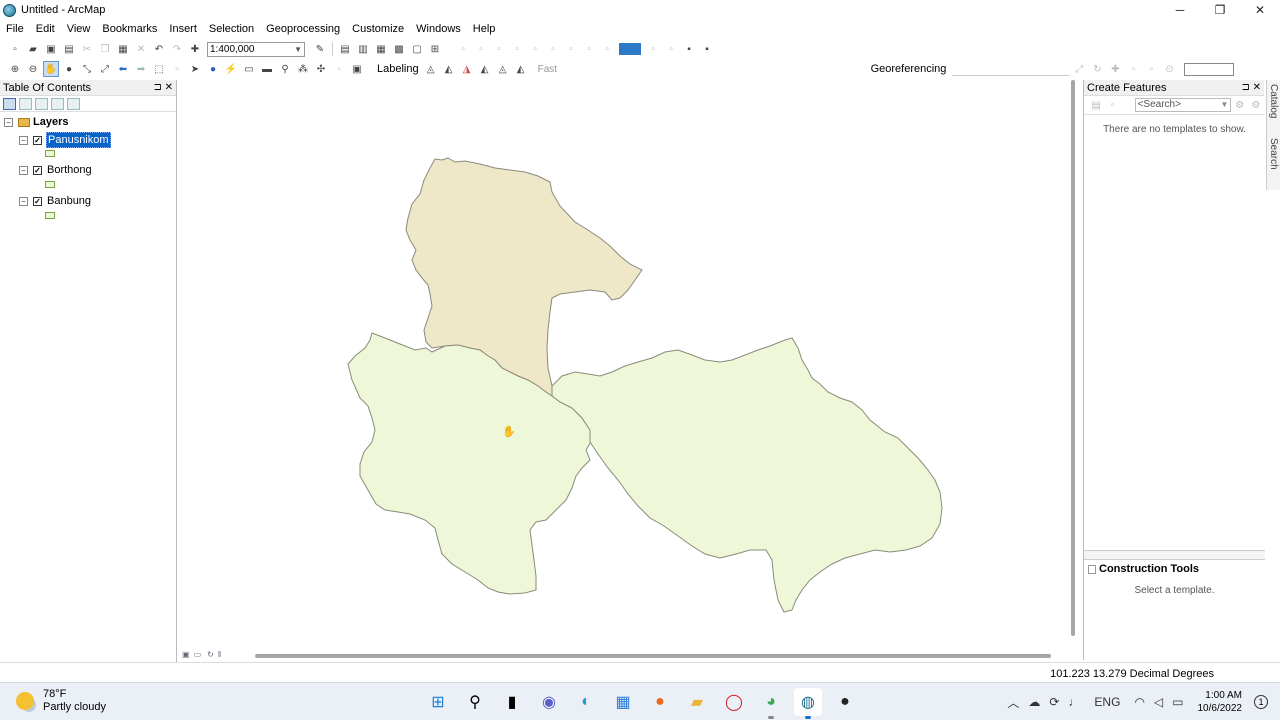 The height and width of the screenshot is (721, 1280). What do you see at coordinates (87, 49) in the screenshot?
I see `cut-icon: ✂` at bounding box center [87, 49].